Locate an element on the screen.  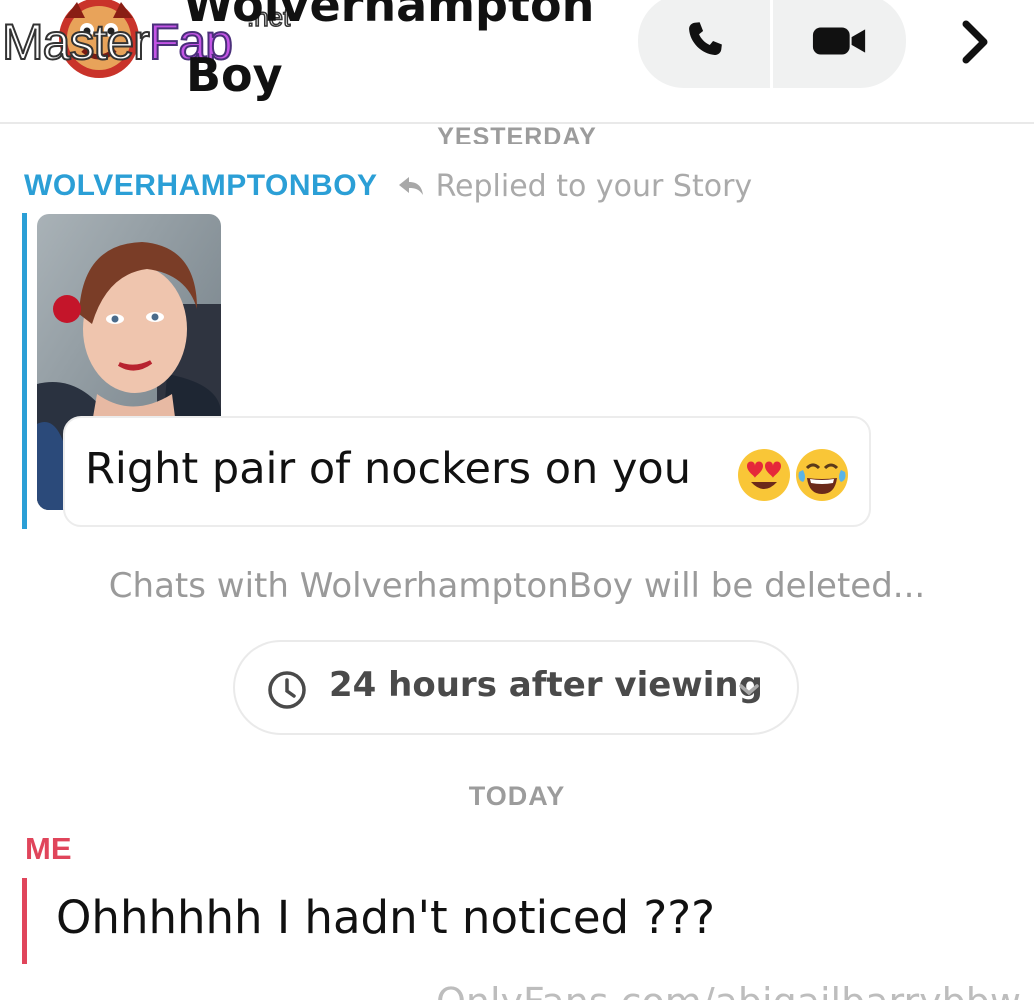
contact-name-line2: Boy is located at coordinates (234, 75).